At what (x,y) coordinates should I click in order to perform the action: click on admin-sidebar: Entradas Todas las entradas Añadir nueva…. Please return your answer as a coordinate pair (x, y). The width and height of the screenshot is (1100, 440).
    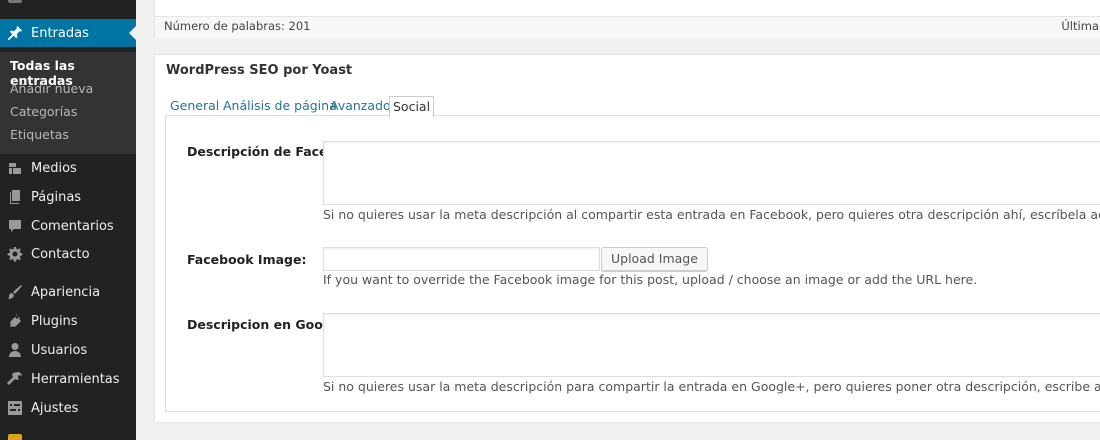
    Looking at the image, I should click on (68, 220).